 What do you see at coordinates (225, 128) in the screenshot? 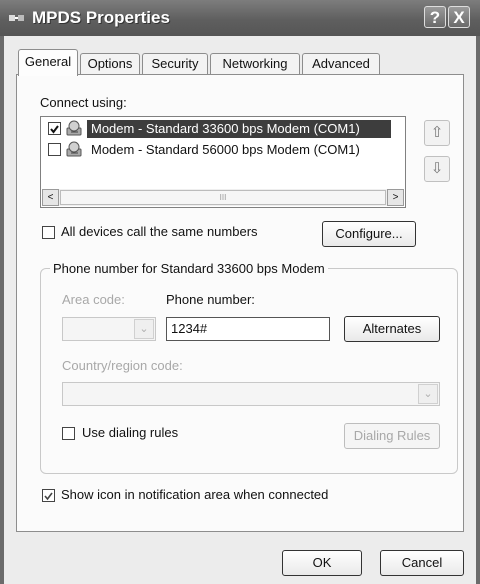
I see `device-label: Modem - Standard 33600 bps Modem (COM1)` at bounding box center [225, 128].